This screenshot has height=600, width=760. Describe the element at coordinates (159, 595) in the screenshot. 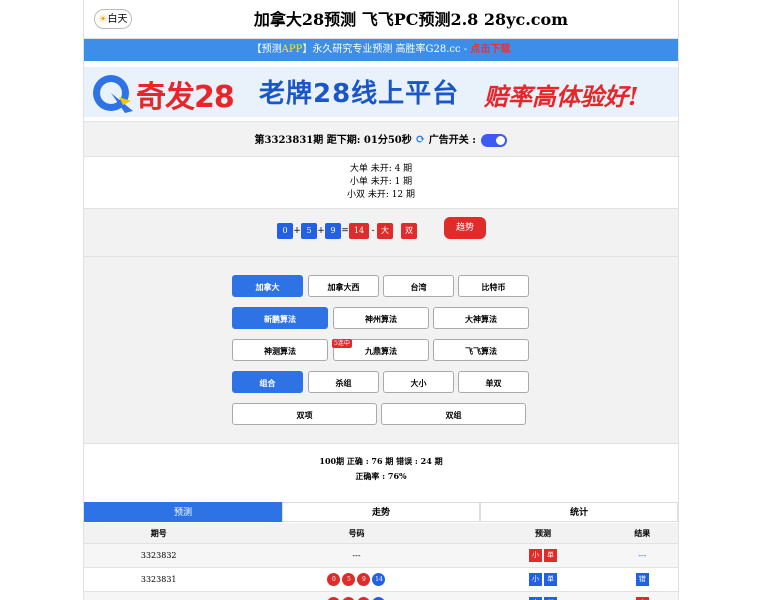

I see `issue-id: 3323830` at that location.